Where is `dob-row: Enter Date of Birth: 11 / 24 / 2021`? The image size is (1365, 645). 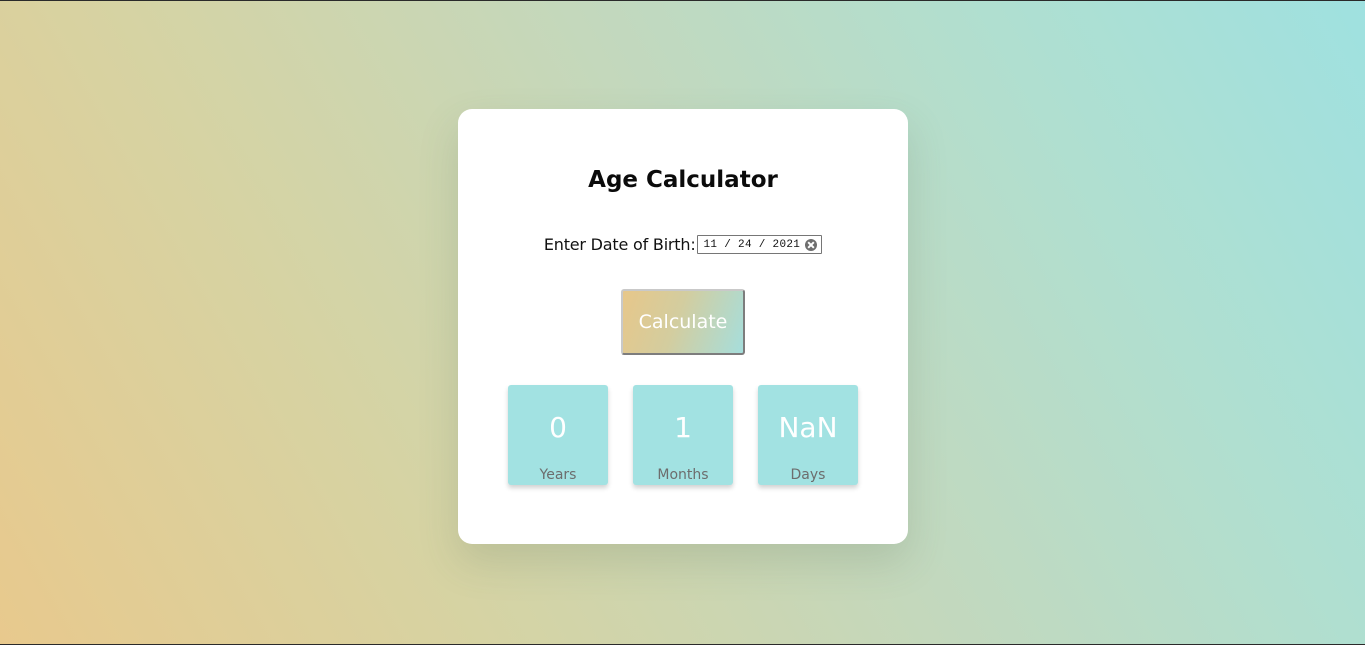
dob-row: Enter Date of Birth: 11 / 24 / 2021 is located at coordinates (683, 244).